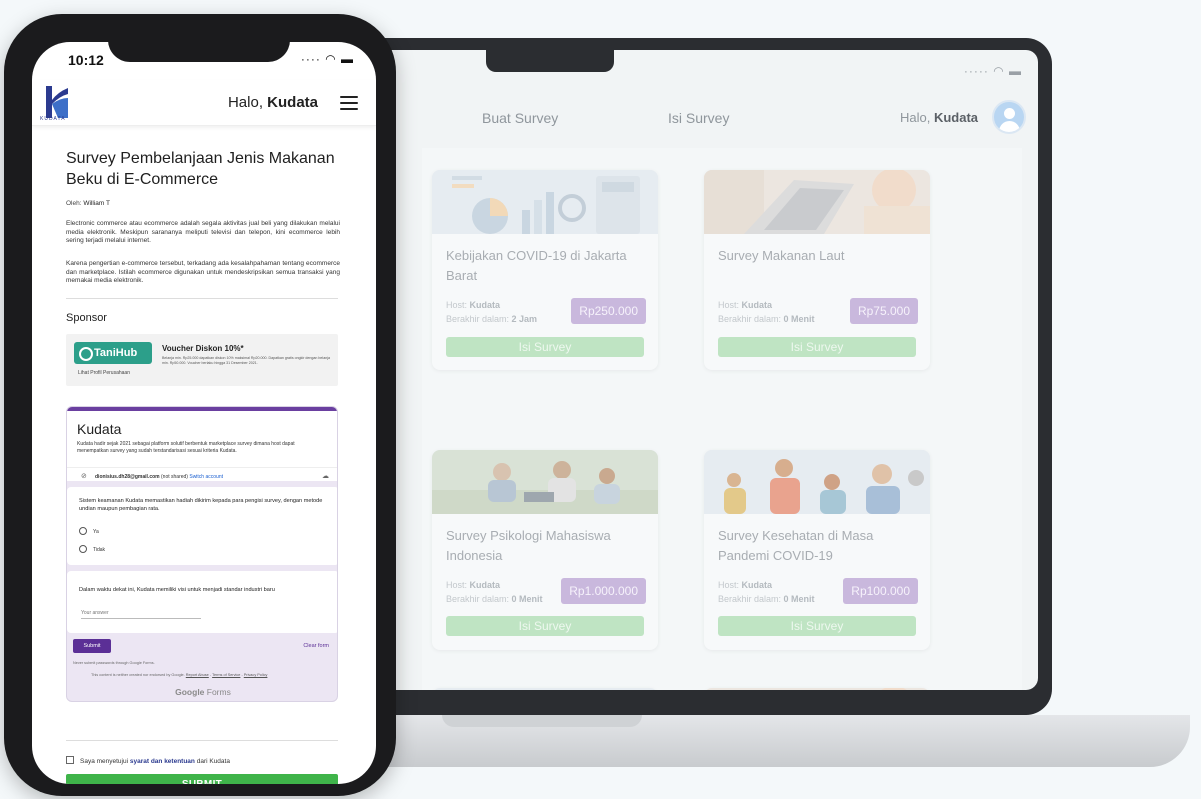 The image size is (1201, 799). I want to click on nav-greeting-name: Kudata, so click(955, 117).